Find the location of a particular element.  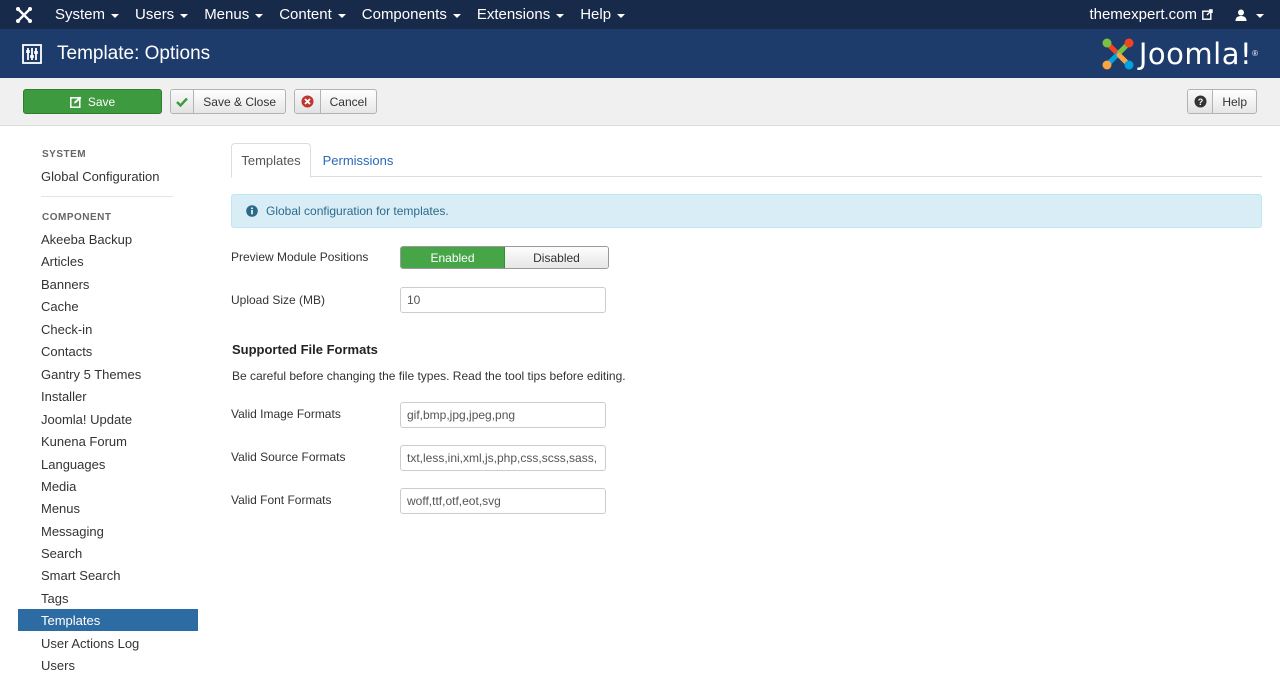

joomla-brand-icon is located at coordinates (1118, 53).